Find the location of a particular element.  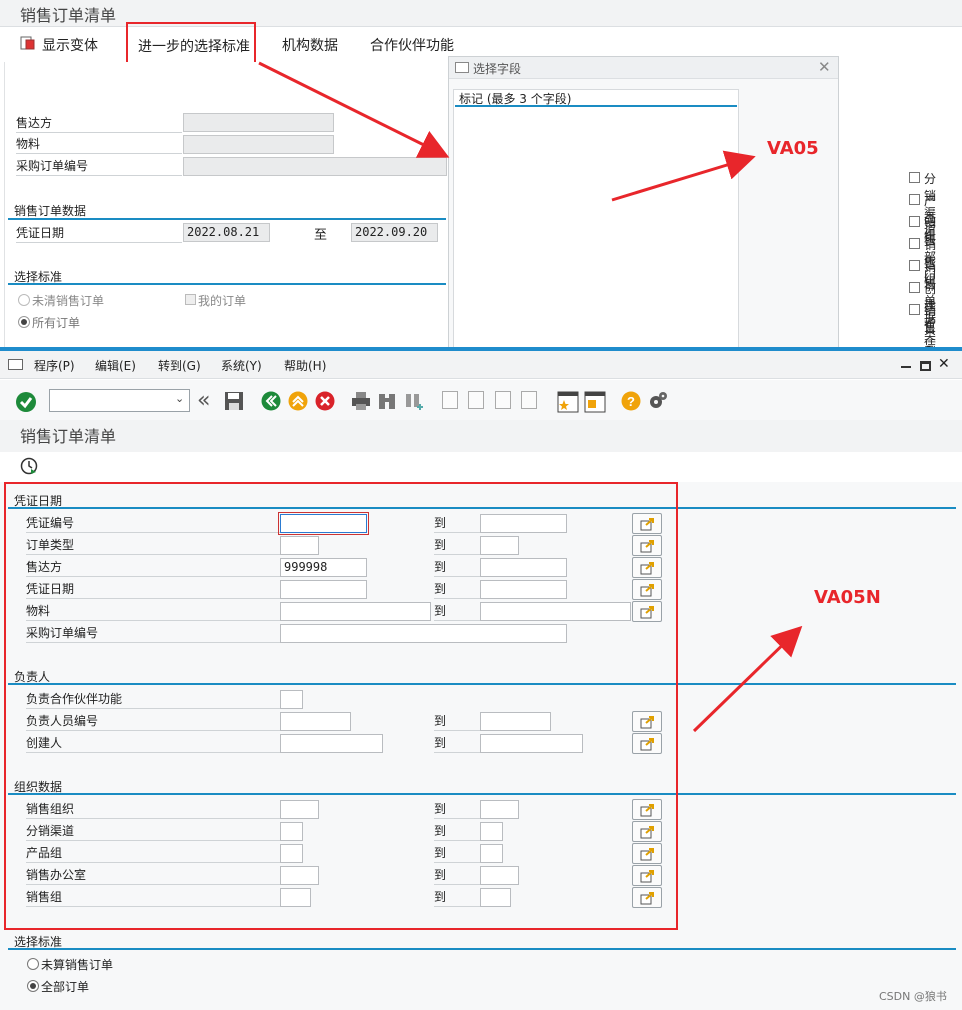

annotation-arrow-va05n is located at coordinates (747, 679).